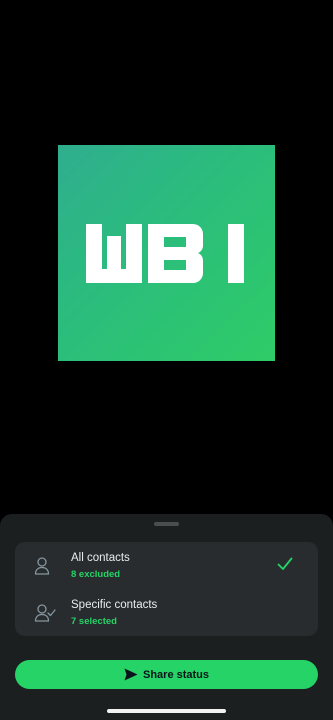  I want to click on send-icon, so click(131, 674).